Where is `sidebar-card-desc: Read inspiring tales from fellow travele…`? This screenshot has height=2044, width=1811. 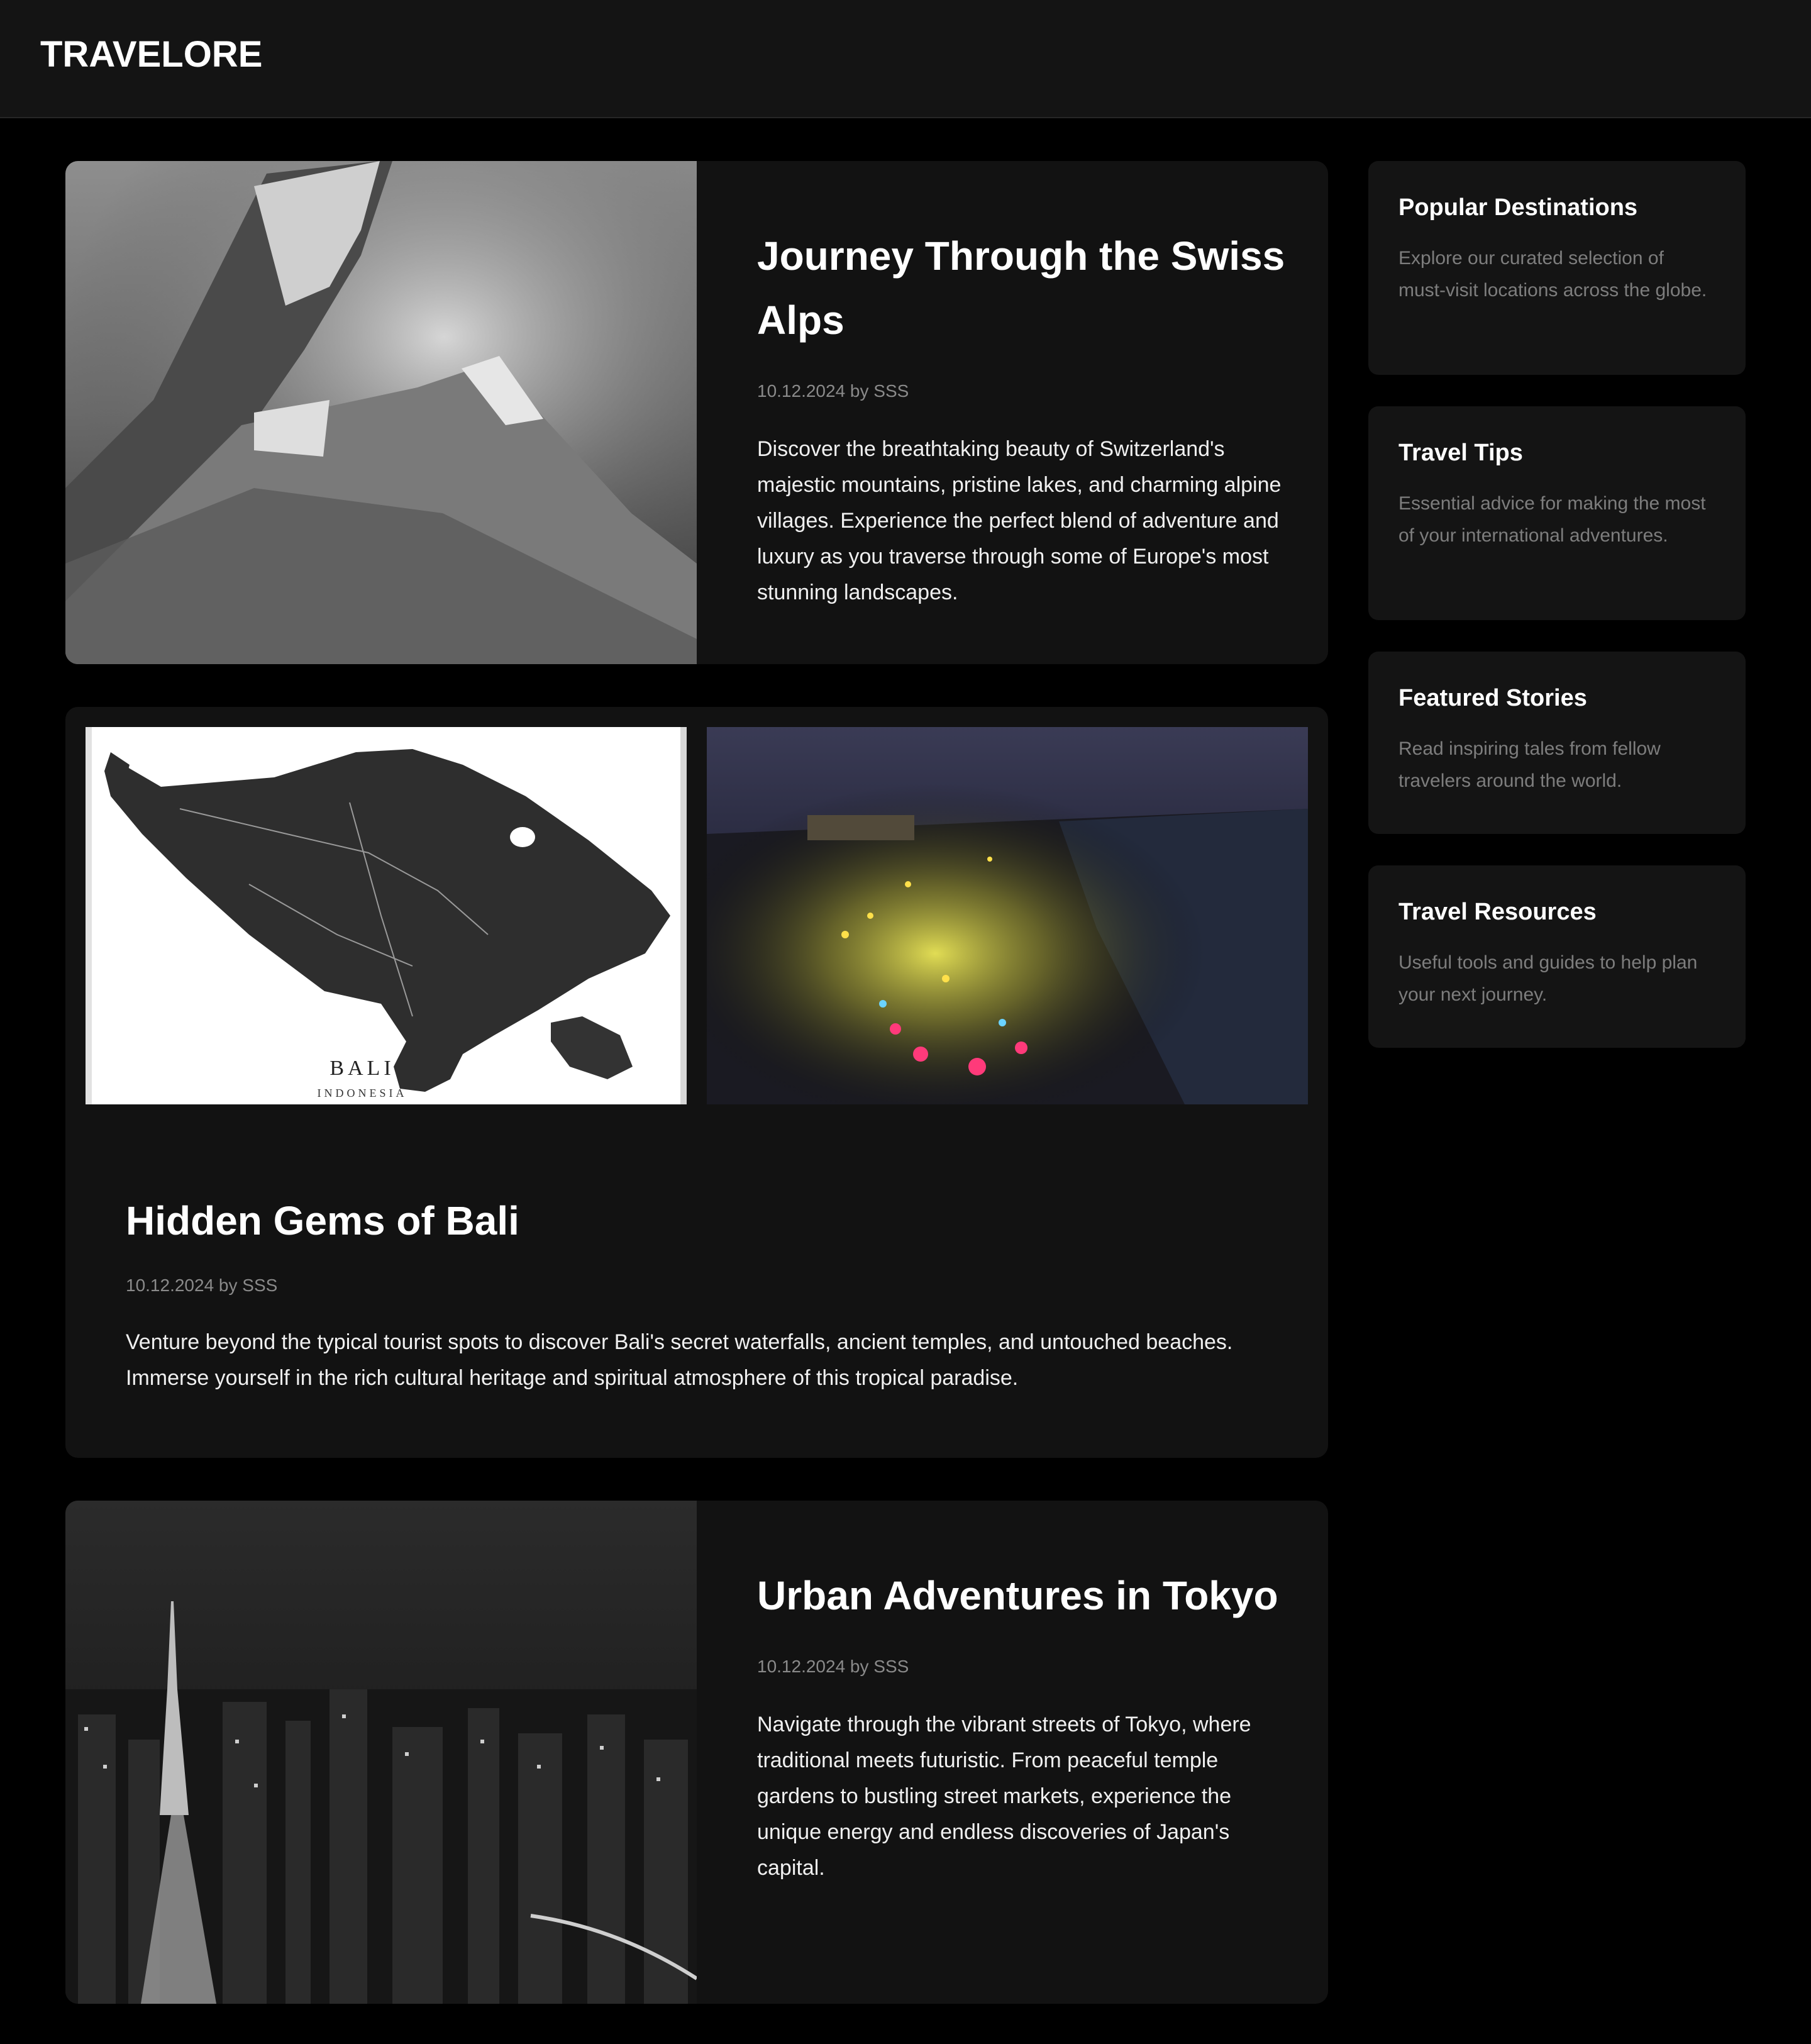 sidebar-card-desc: Read inspiring tales from fellow travele… is located at coordinates (1530, 765).